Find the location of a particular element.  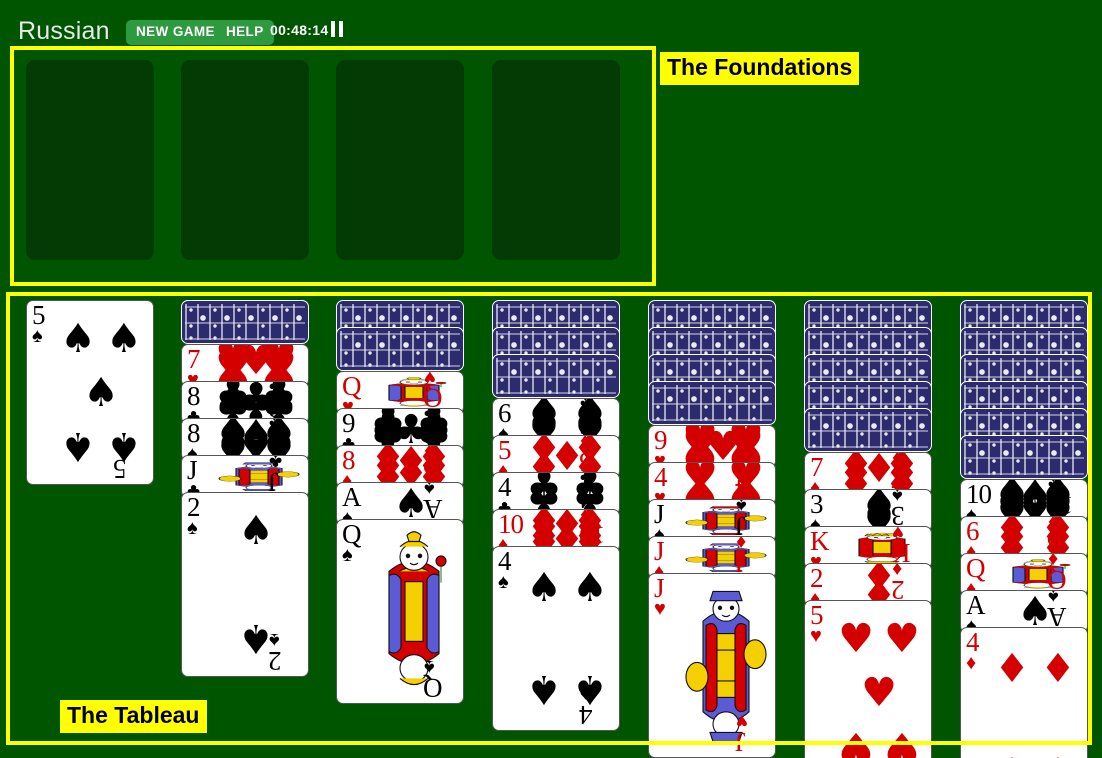

card-5-of-spades: 5 ♠ ♠ ♠ ♠ ♠ ♠ 5 ♠ is located at coordinates (90, 392).